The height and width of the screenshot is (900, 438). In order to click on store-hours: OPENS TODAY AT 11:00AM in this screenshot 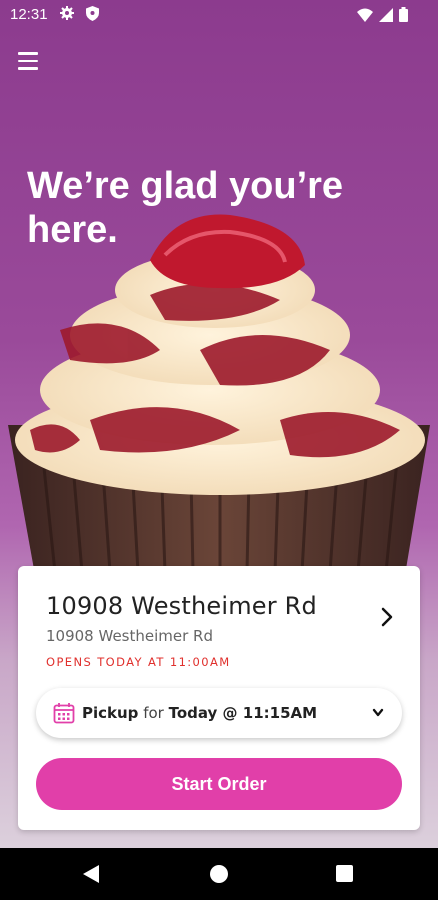, I will do `click(138, 662)`.